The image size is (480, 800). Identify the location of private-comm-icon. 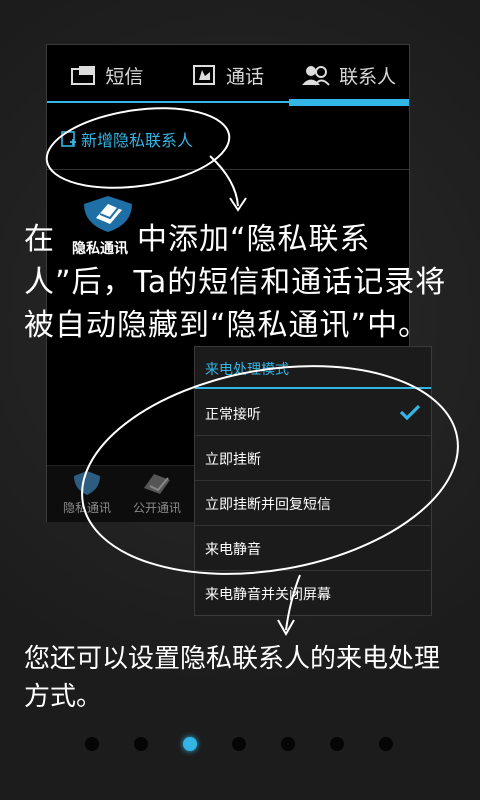
(87, 483).